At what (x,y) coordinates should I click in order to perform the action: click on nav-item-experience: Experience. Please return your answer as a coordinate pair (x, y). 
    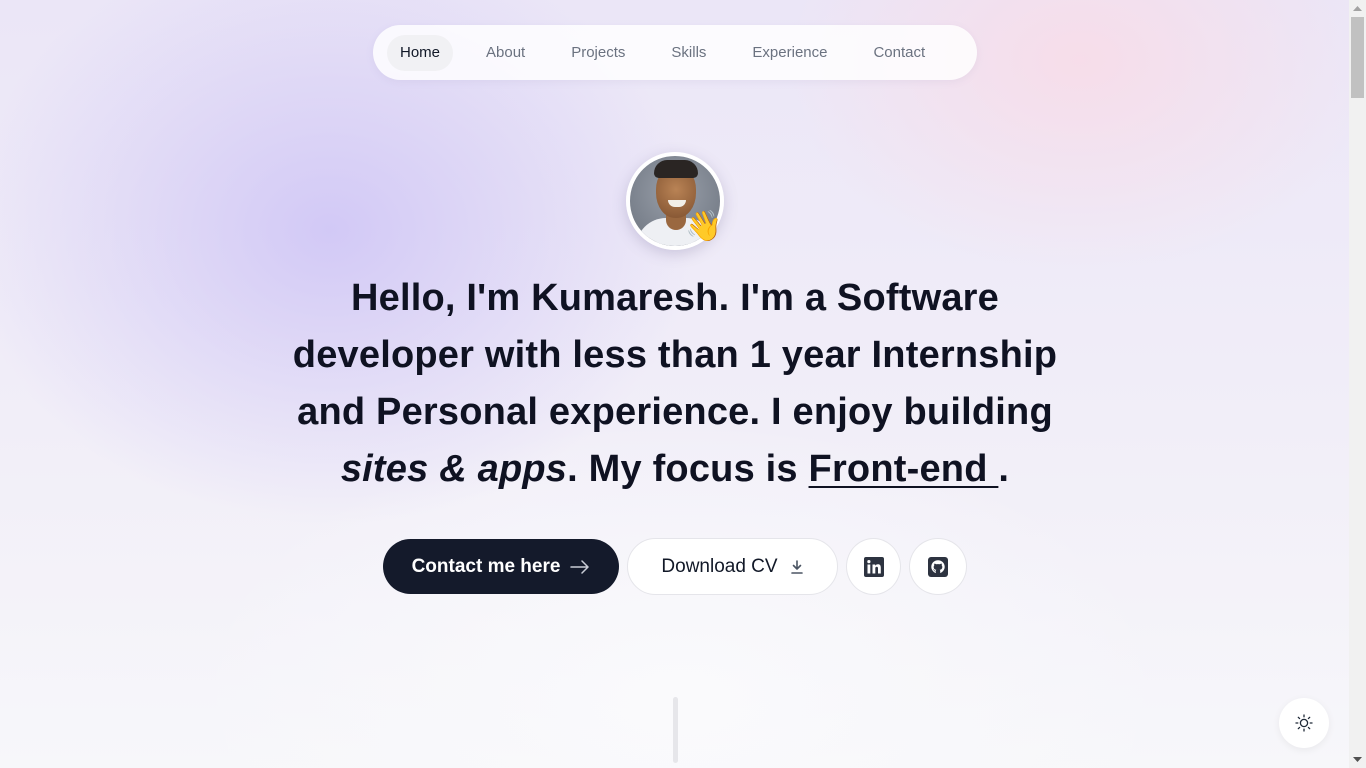
    Looking at the image, I should click on (789, 53).